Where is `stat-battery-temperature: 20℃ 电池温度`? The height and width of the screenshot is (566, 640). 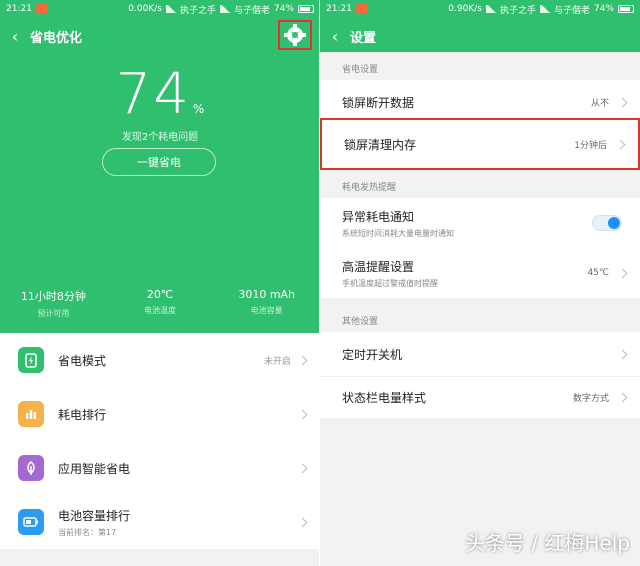 stat-battery-temperature: 20℃ 电池温度 is located at coordinates (160, 301).